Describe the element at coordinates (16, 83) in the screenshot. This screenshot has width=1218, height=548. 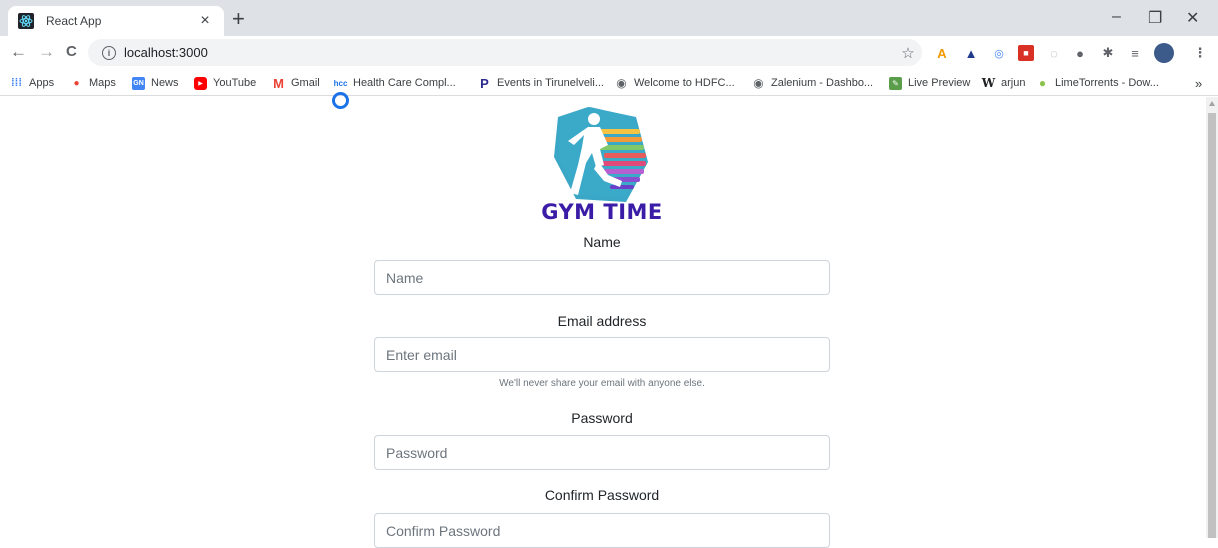
I see `apps-grid-icon: ⁞⁞⁞` at that location.